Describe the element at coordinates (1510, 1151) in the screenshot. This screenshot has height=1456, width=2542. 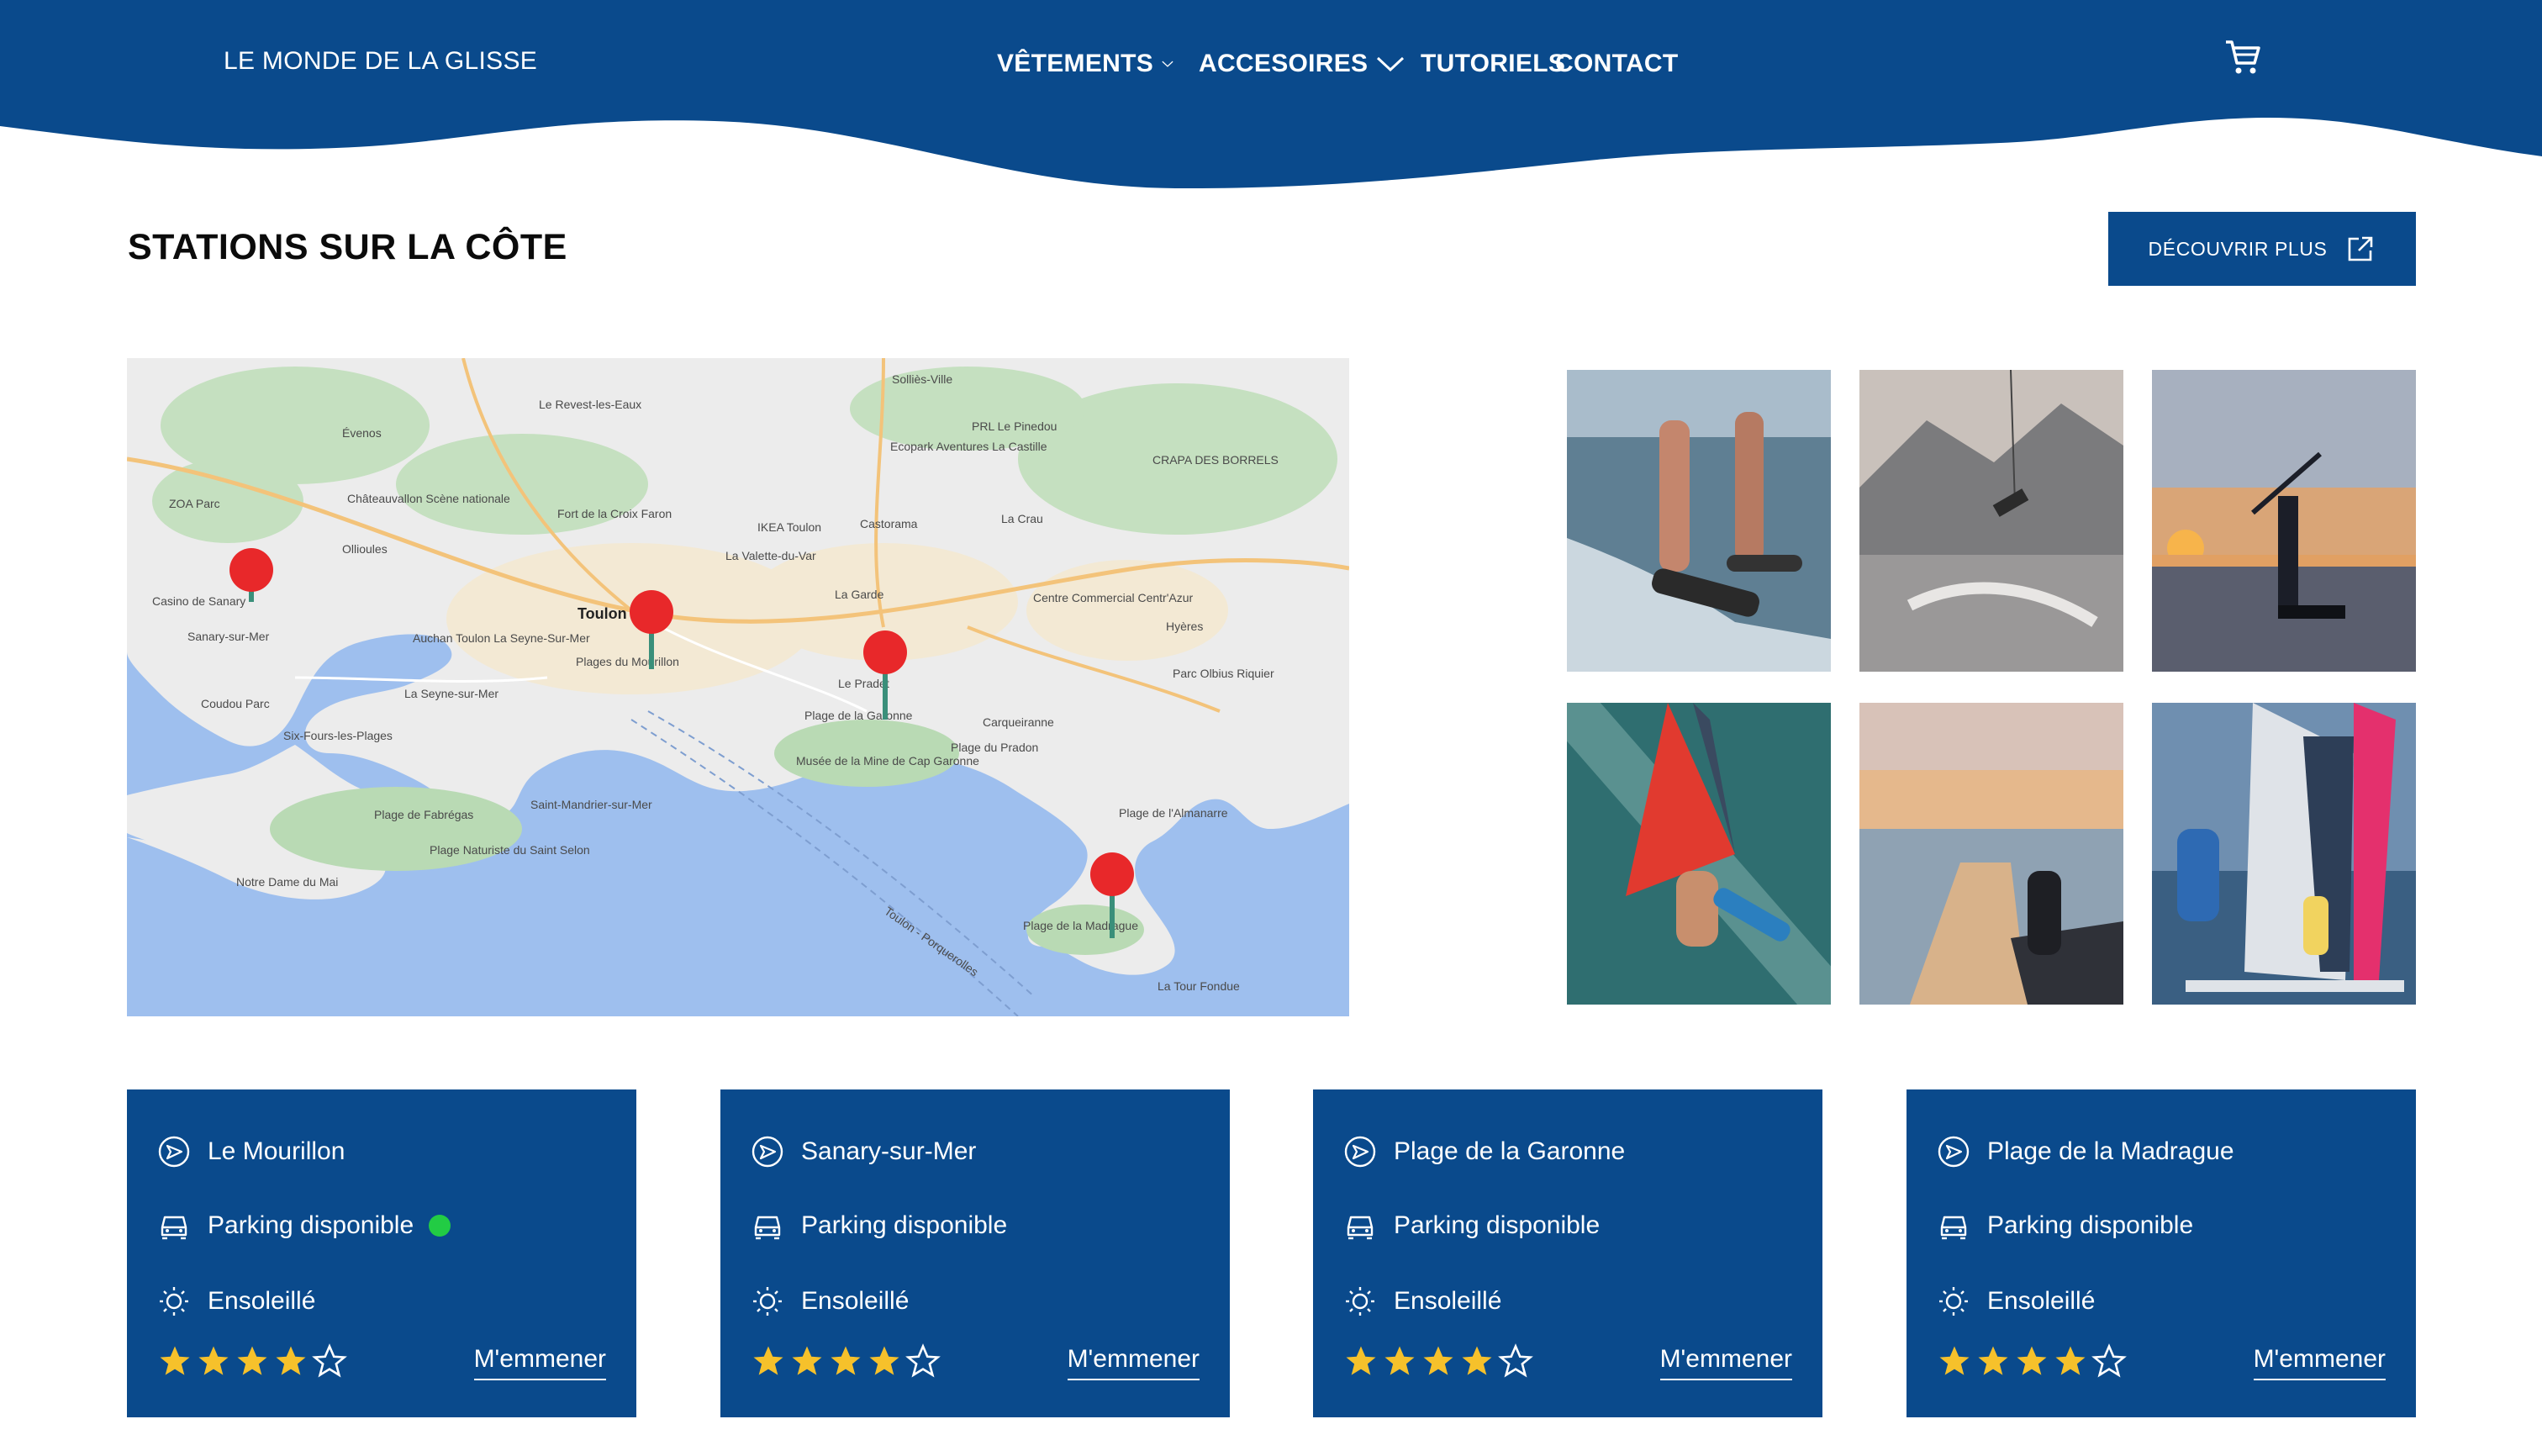
I see `station-name: Plage de la Garonne` at that location.